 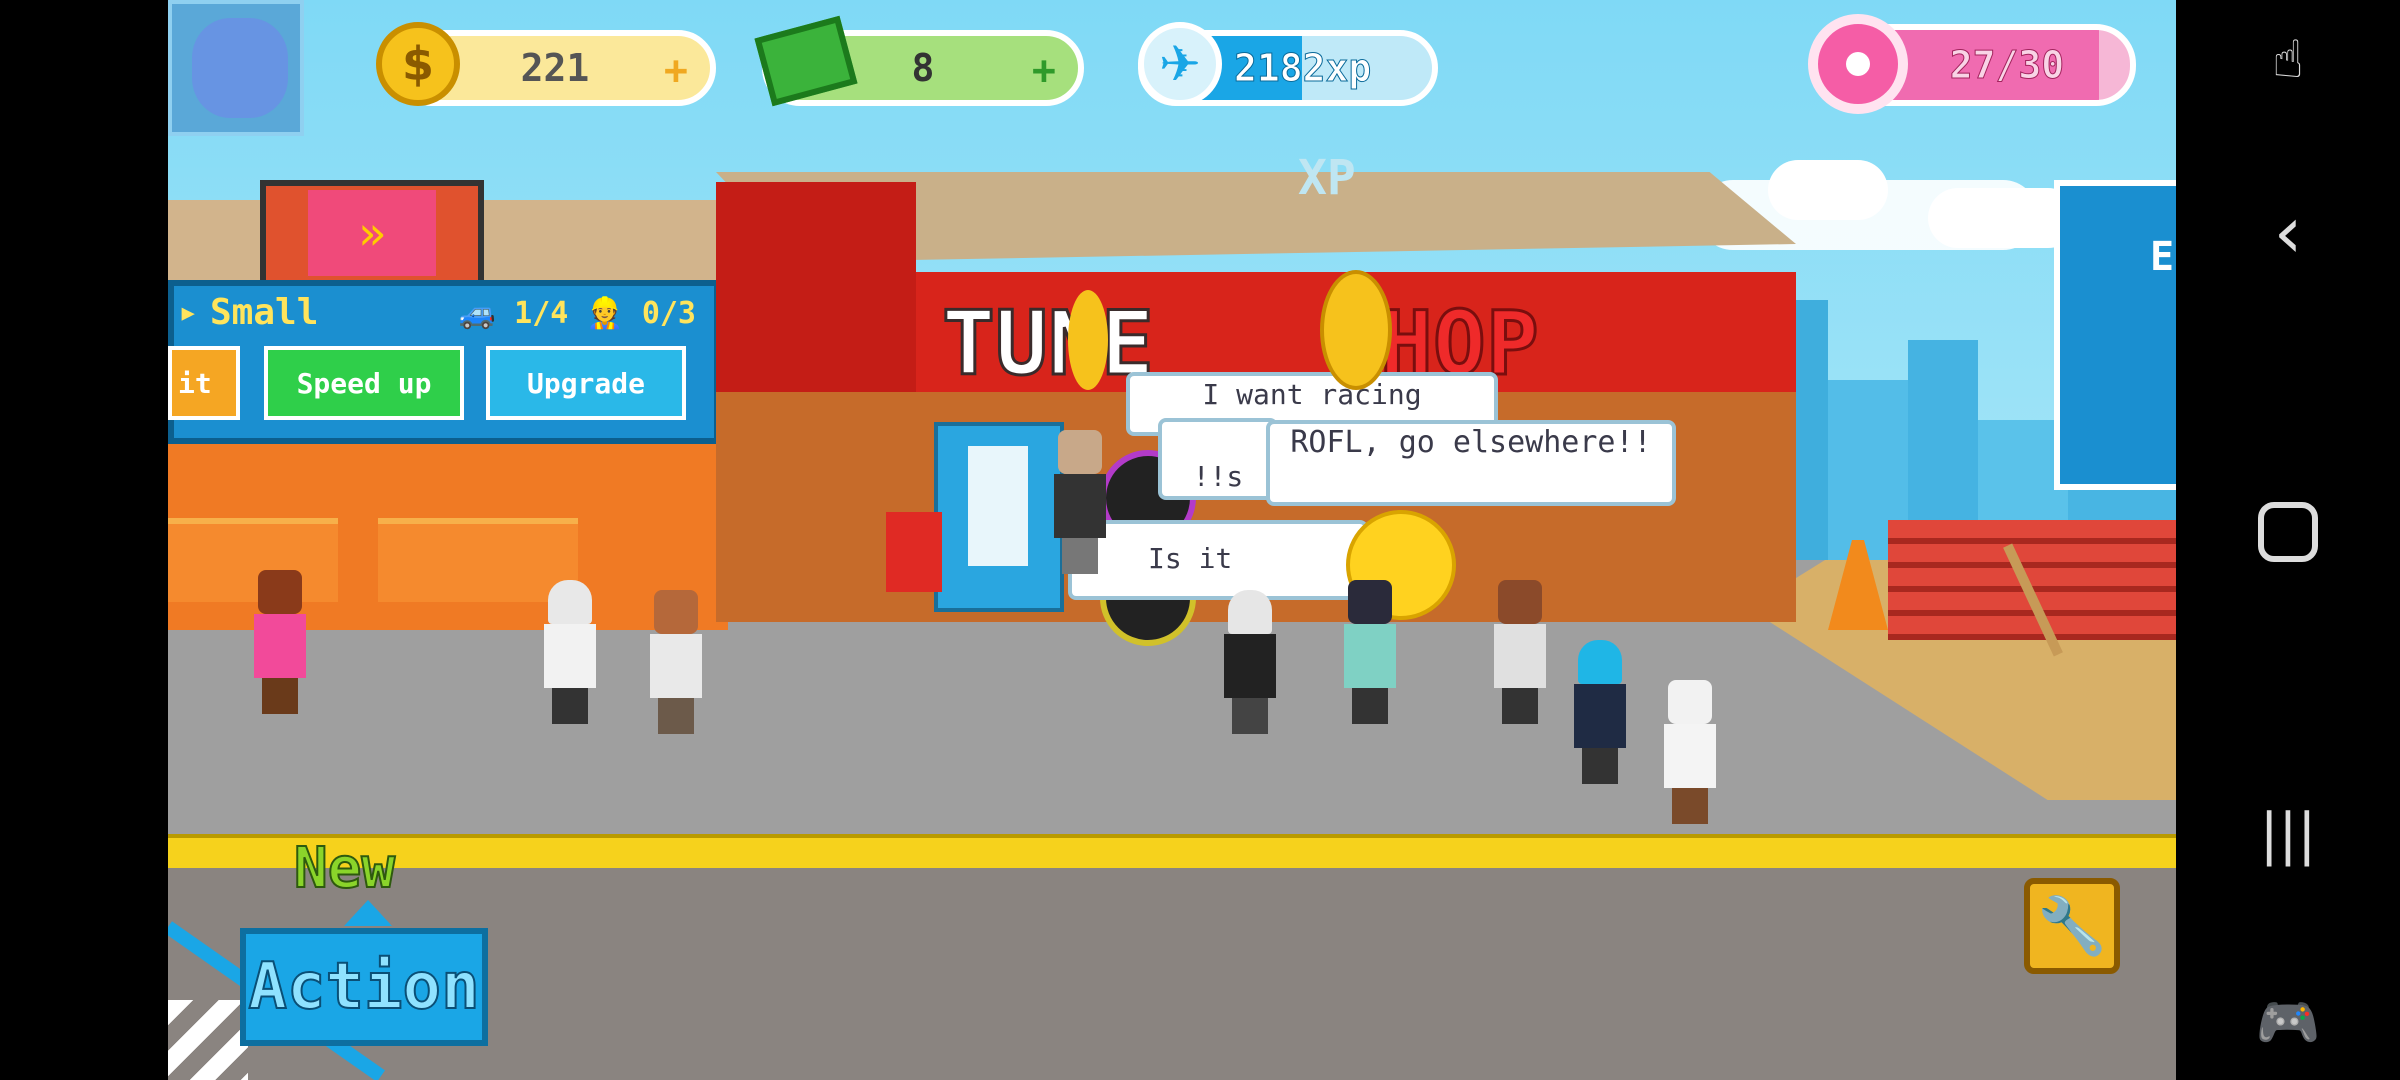 What do you see at coordinates (577, 313) in the screenshot?
I see `garage-capacity: 🚙 1/4 👷 0/3` at bounding box center [577, 313].